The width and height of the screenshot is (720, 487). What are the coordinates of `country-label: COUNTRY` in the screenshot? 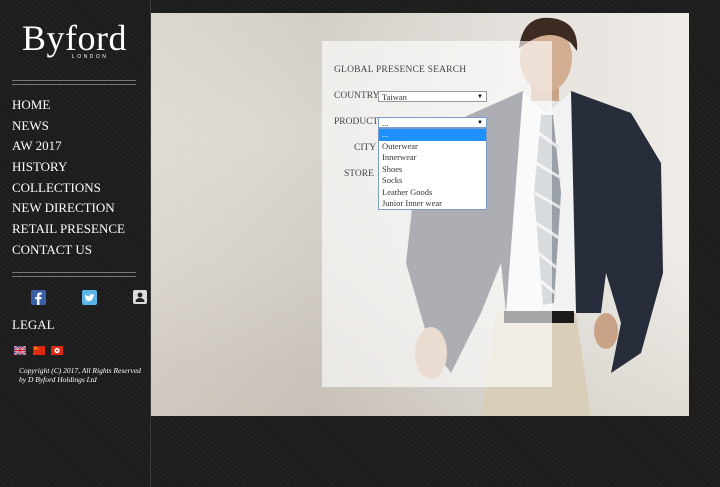 It's located at (357, 96).